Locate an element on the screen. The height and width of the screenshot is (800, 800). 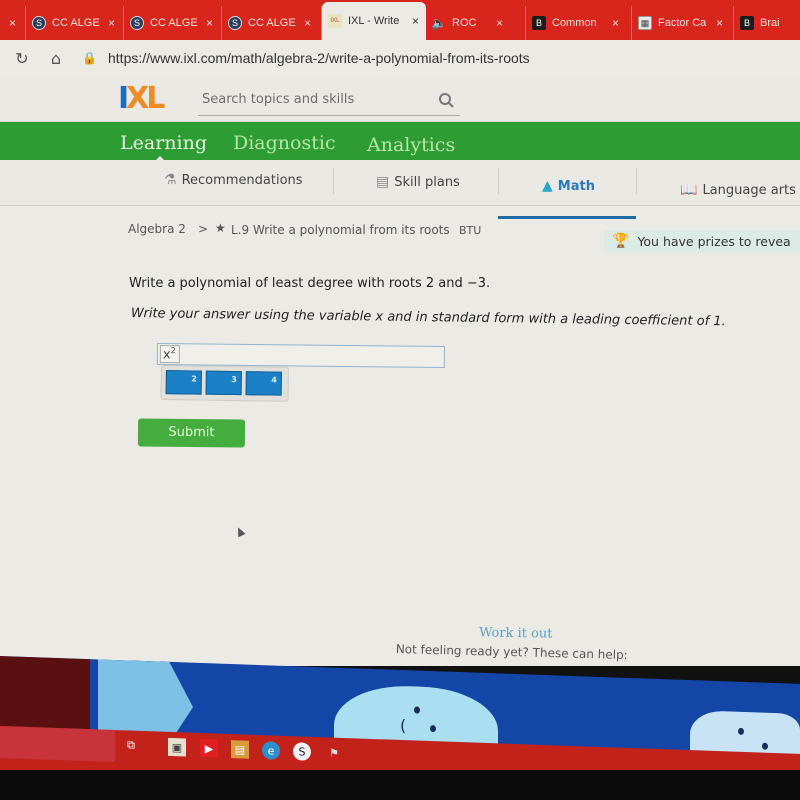
monitor-bezel is located at coordinates (400, 785).